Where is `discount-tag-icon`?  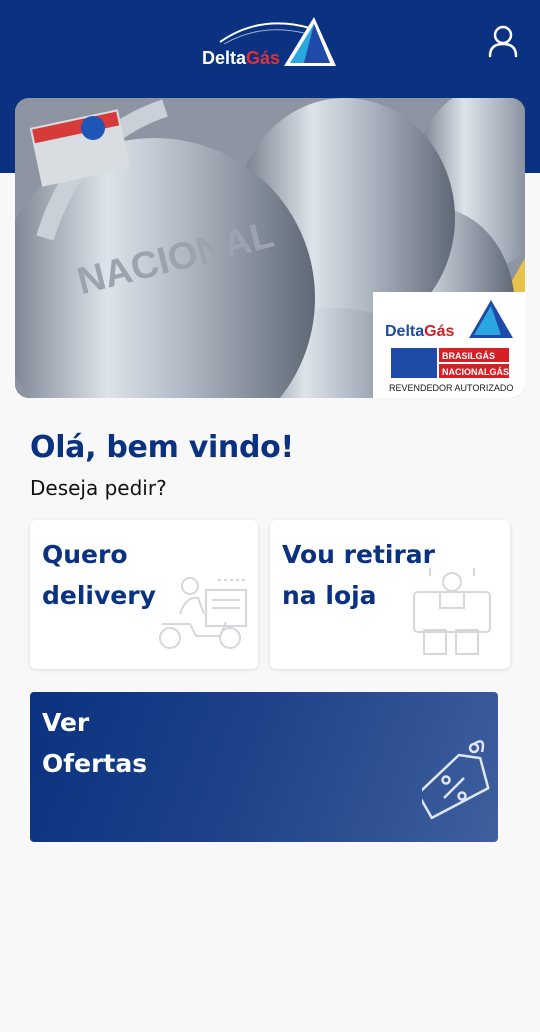 discount-tag-icon is located at coordinates (456, 780).